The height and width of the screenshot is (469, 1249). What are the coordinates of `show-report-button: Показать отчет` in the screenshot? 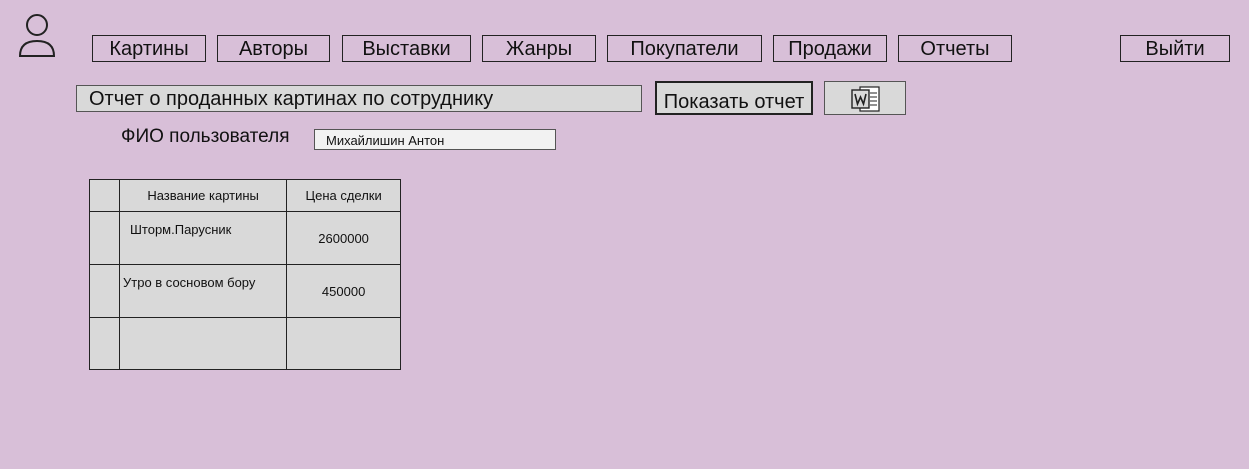 It's located at (734, 98).